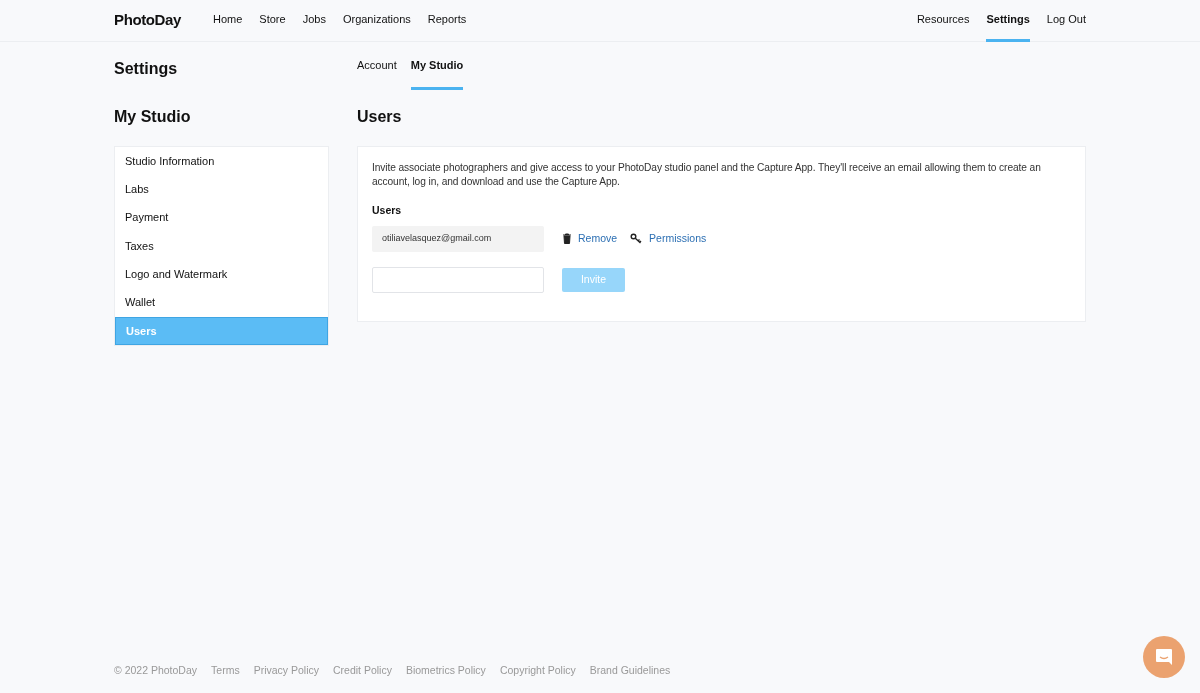  I want to click on sidebar-item: Wallet, so click(221, 302).